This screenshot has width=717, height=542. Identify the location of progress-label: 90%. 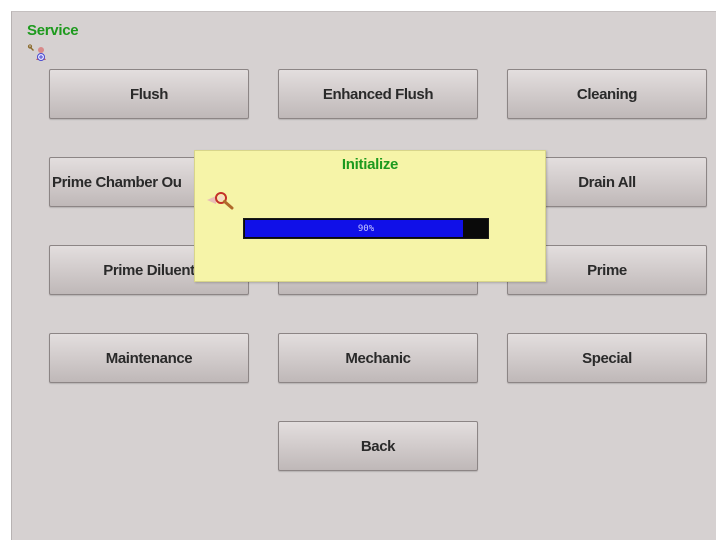
(366, 228).